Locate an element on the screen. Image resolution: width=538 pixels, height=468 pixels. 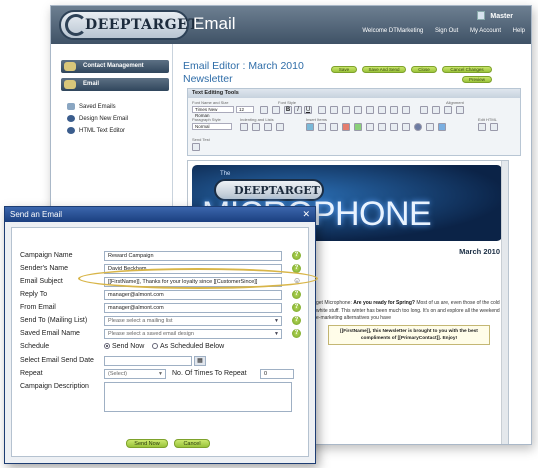
insert-table-icon is located at coordinates (310, 127).